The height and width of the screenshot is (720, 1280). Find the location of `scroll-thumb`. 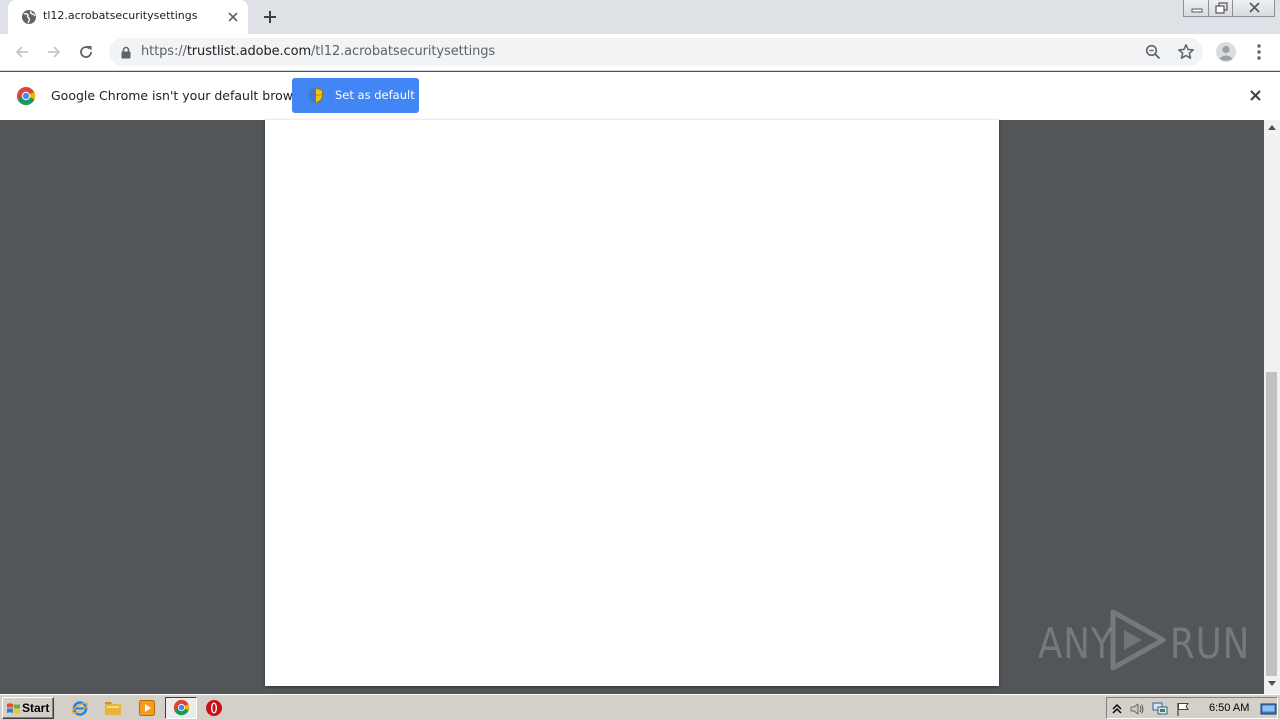

scroll-thumb is located at coordinates (1271, 524).